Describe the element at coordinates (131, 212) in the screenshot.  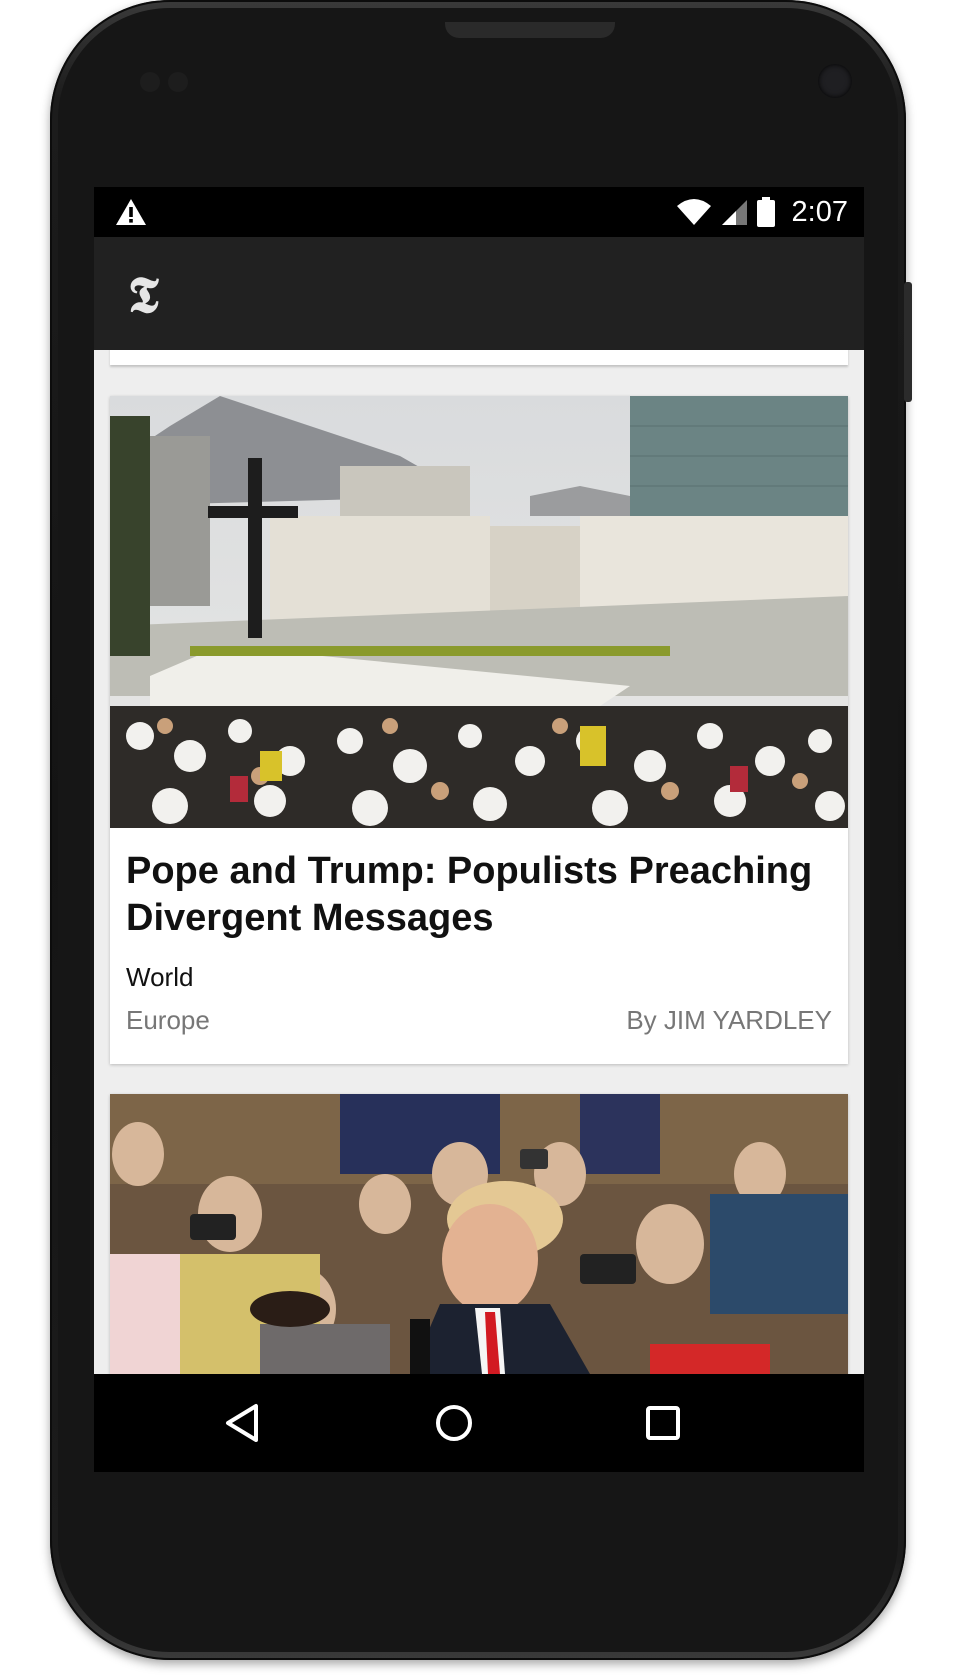
I see `warning-icon` at that location.